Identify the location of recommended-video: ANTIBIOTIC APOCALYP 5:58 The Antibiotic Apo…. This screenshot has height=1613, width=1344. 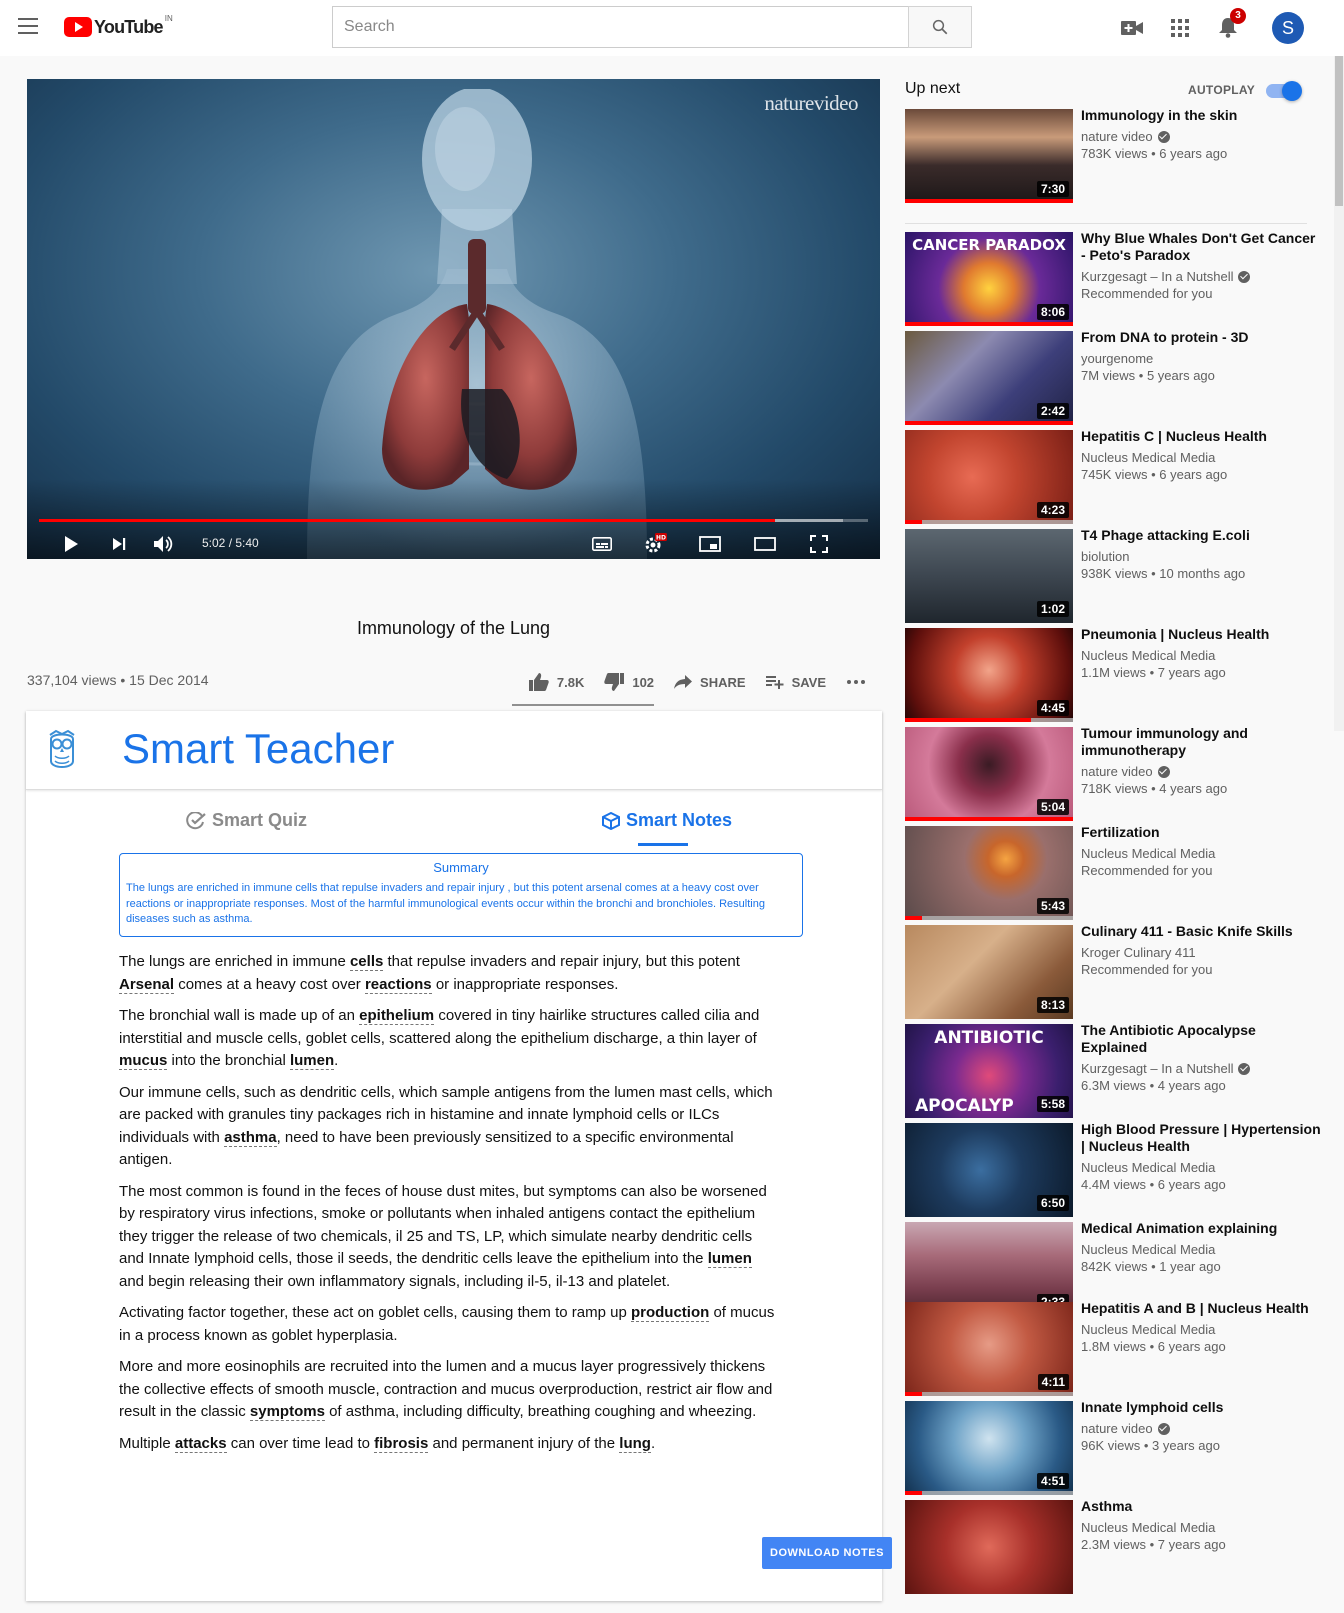
(1115, 1070).